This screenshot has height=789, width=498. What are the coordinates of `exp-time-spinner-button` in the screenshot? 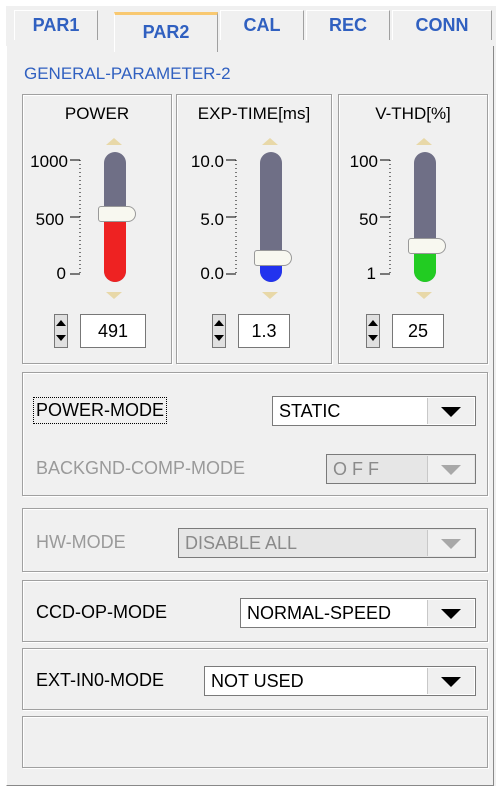 It's located at (219, 331).